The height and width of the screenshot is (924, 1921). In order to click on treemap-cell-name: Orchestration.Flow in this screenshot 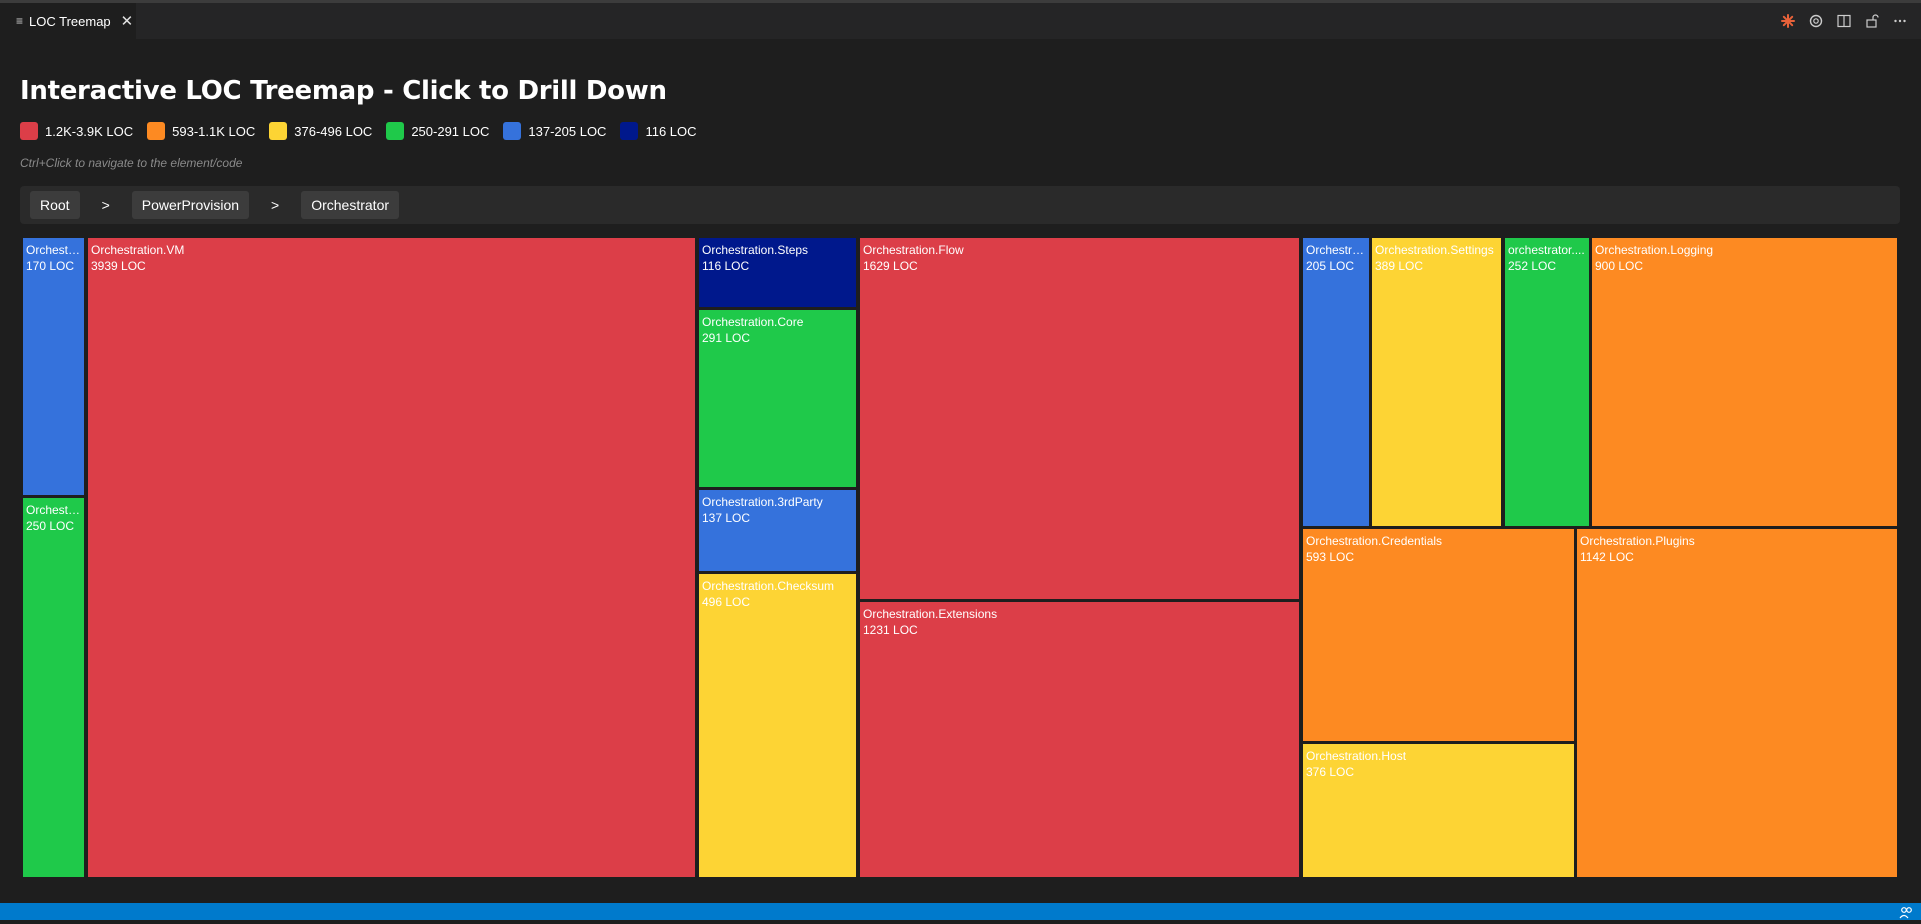, I will do `click(913, 250)`.